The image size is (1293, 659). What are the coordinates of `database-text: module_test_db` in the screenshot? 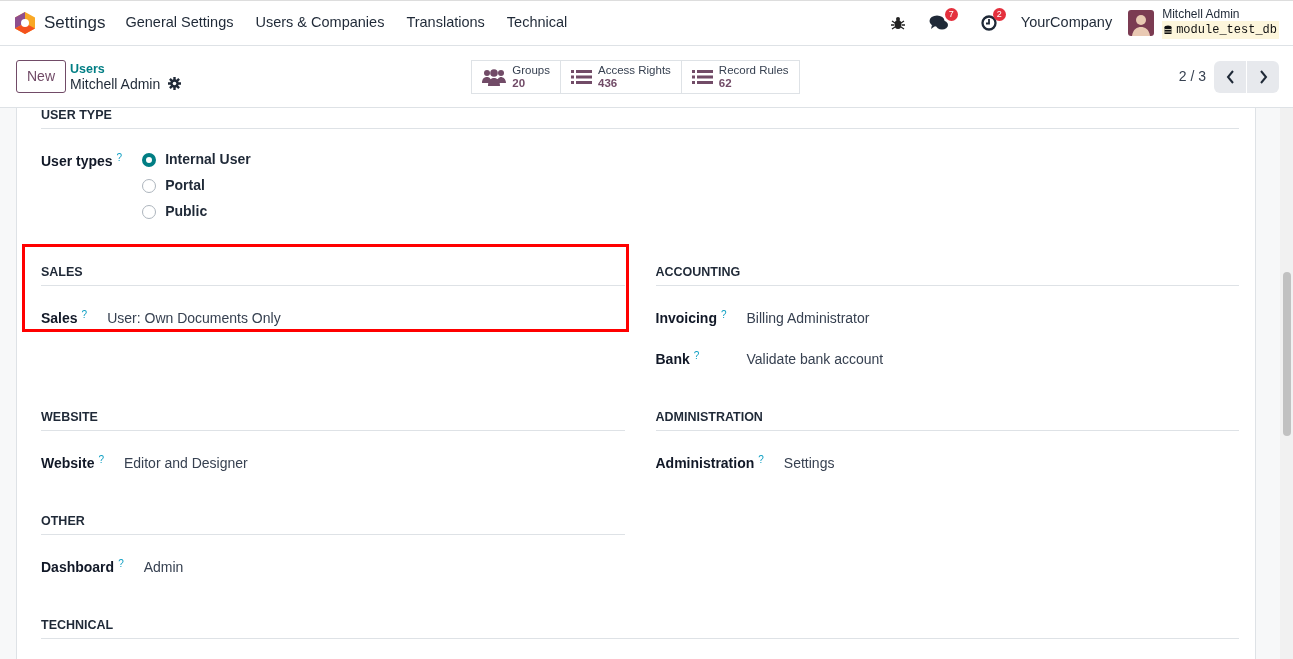 It's located at (1226, 30).